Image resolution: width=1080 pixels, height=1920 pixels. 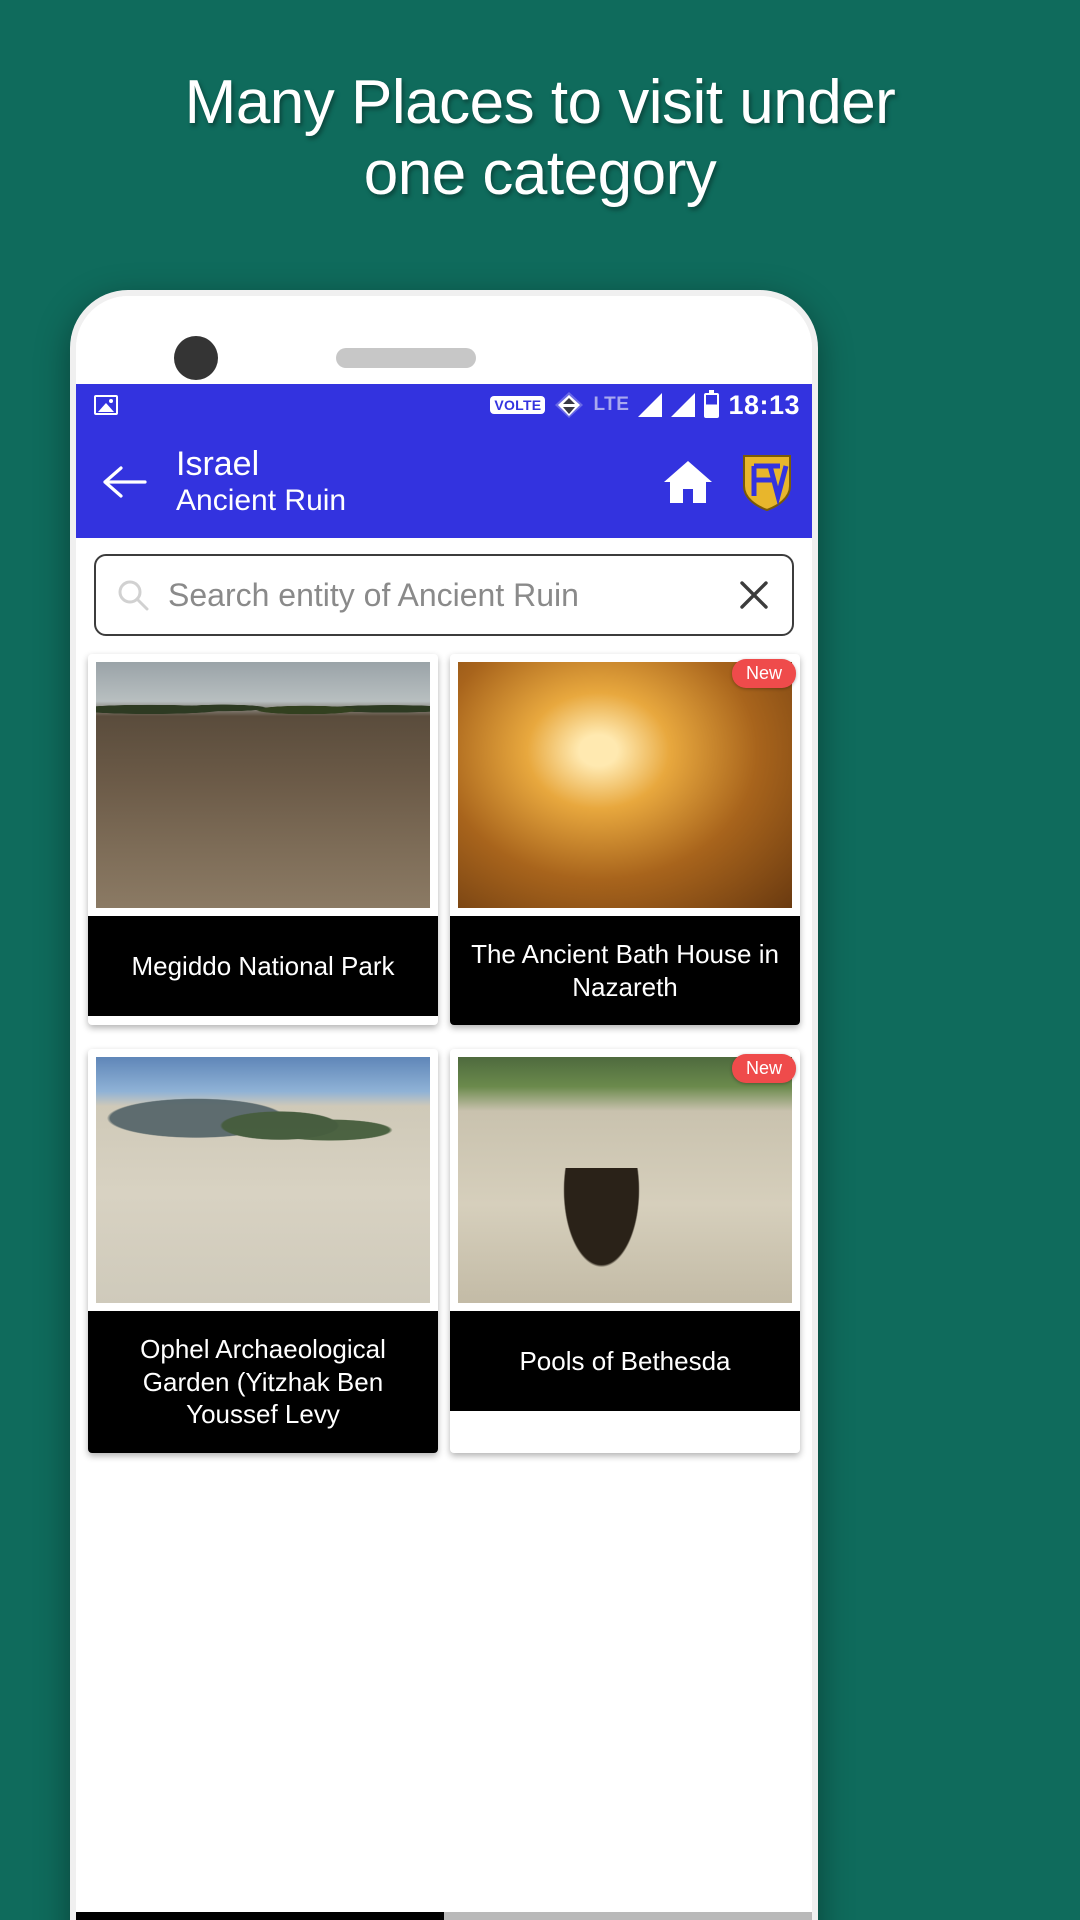 What do you see at coordinates (444, 340) in the screenshot?
I see `phone-notch-area` at bounding box center [444, 340].